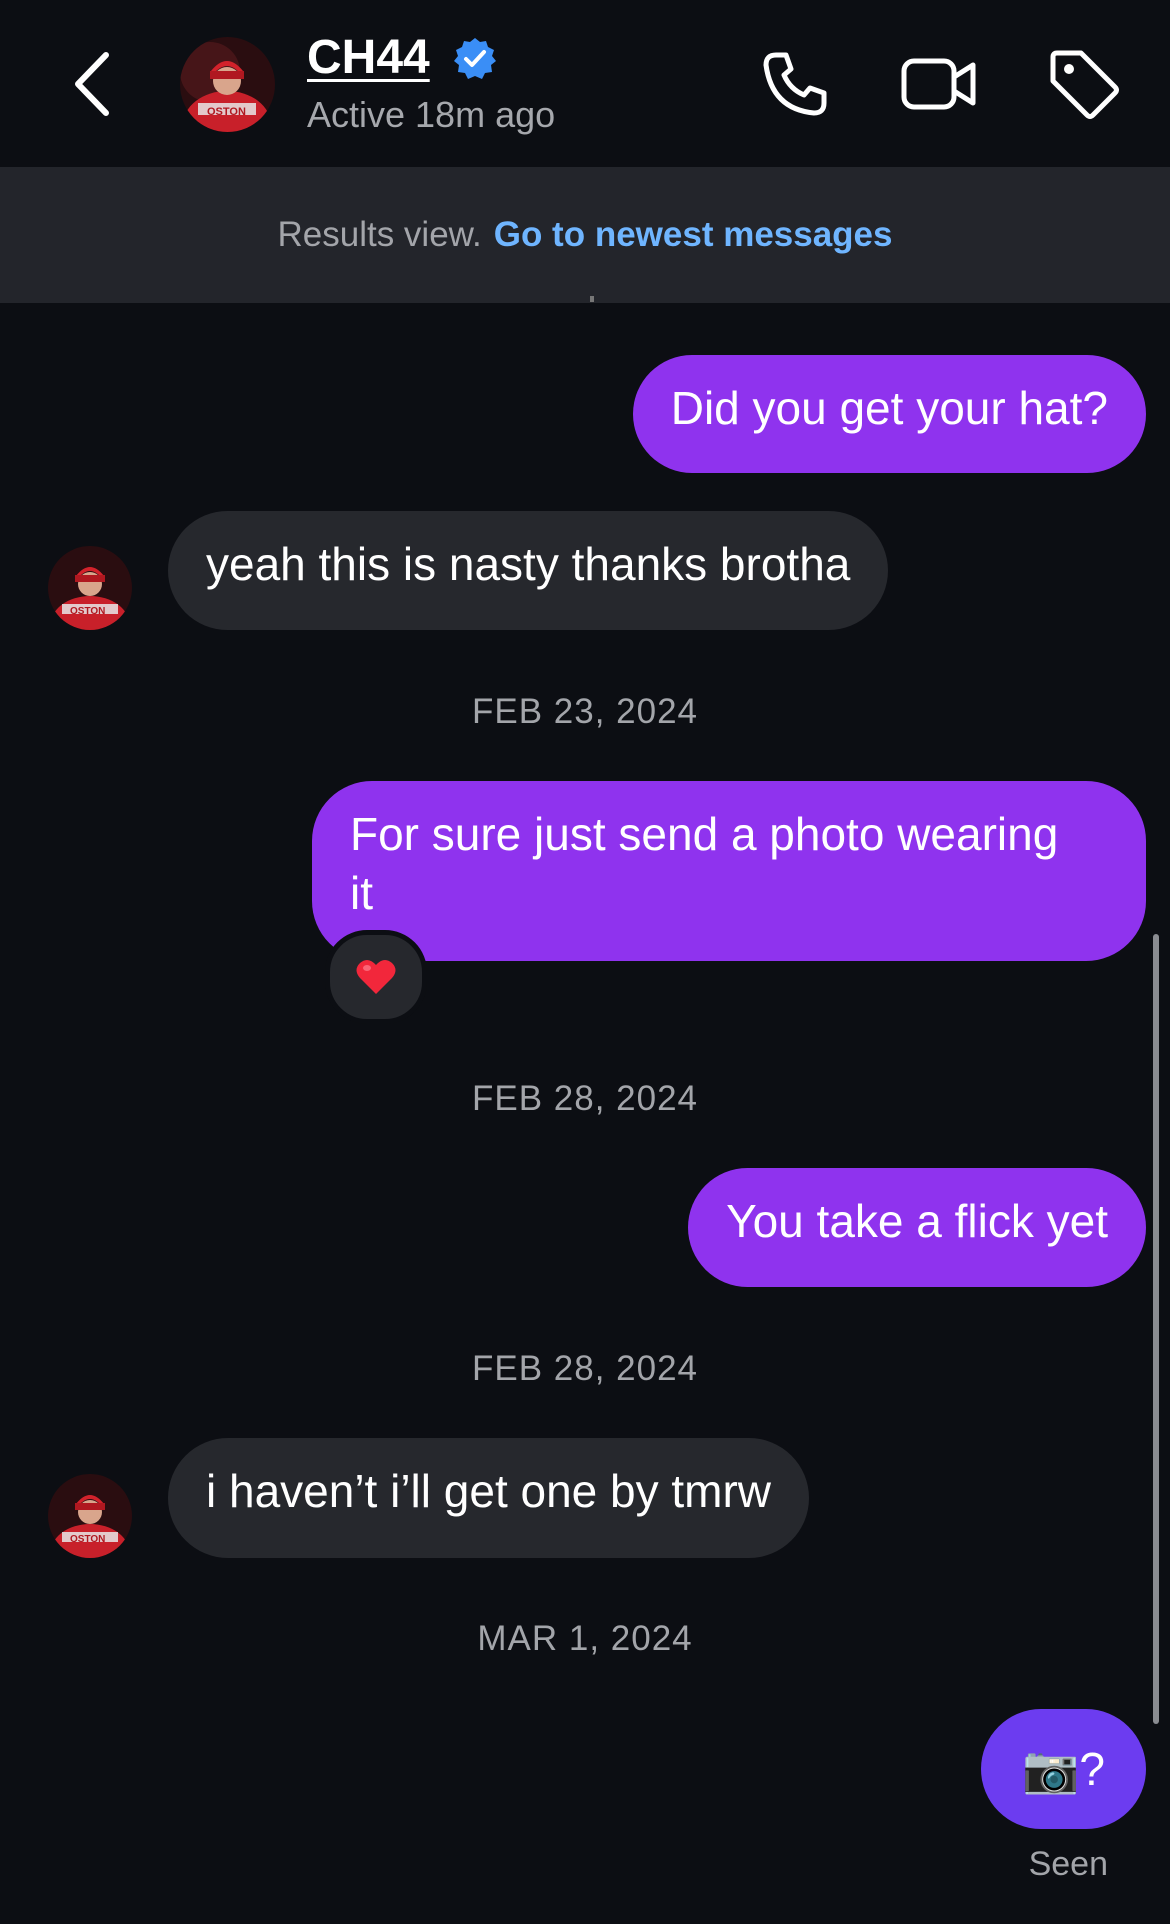 Image resolution: width=1170 pixels, height=1924 pixels. Describe the element at coordinates (379, 234) in the screenshot. I see `results-view-label: Results view.` at that location.